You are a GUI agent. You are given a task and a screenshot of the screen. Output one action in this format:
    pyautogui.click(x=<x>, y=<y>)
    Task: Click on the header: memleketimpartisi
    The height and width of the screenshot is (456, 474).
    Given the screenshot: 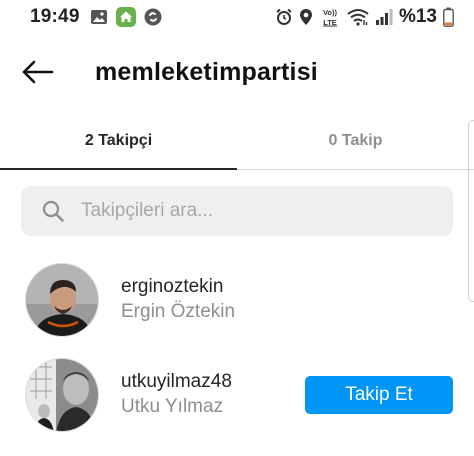 What is the action you would take?
    pyautogui.click(x=237, y=72)
    